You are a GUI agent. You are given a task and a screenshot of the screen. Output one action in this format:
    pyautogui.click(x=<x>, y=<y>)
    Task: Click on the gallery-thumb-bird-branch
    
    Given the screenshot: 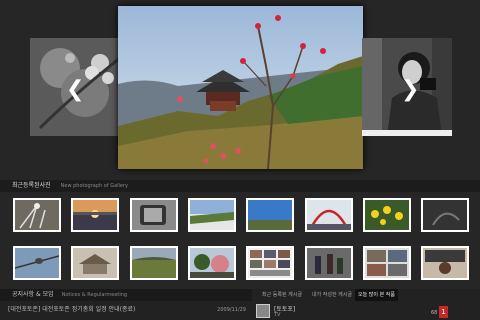 What is the action you would take?
    pyautogui.click(x=37, y=263)
    